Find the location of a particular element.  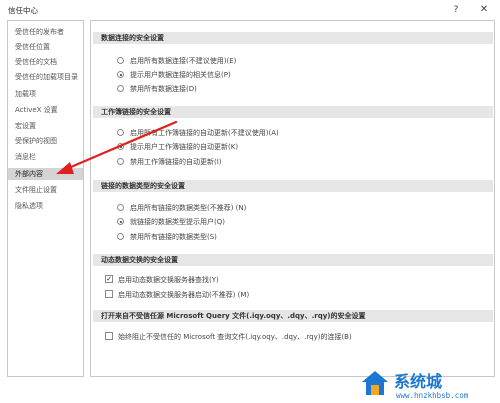

house-logo-icon is located at coordinates (375, 383).